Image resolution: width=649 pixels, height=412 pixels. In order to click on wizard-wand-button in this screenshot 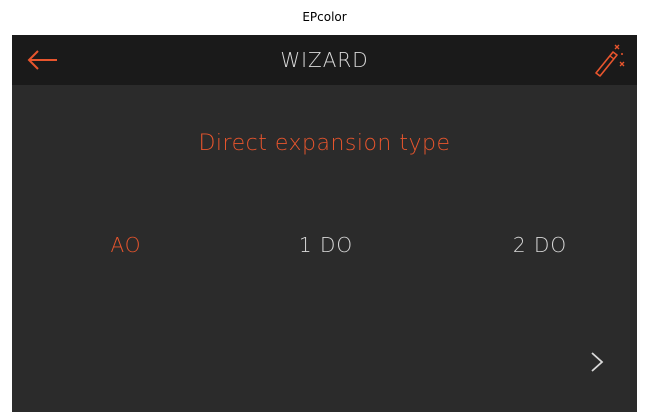, I will do `click(609, 60)`.